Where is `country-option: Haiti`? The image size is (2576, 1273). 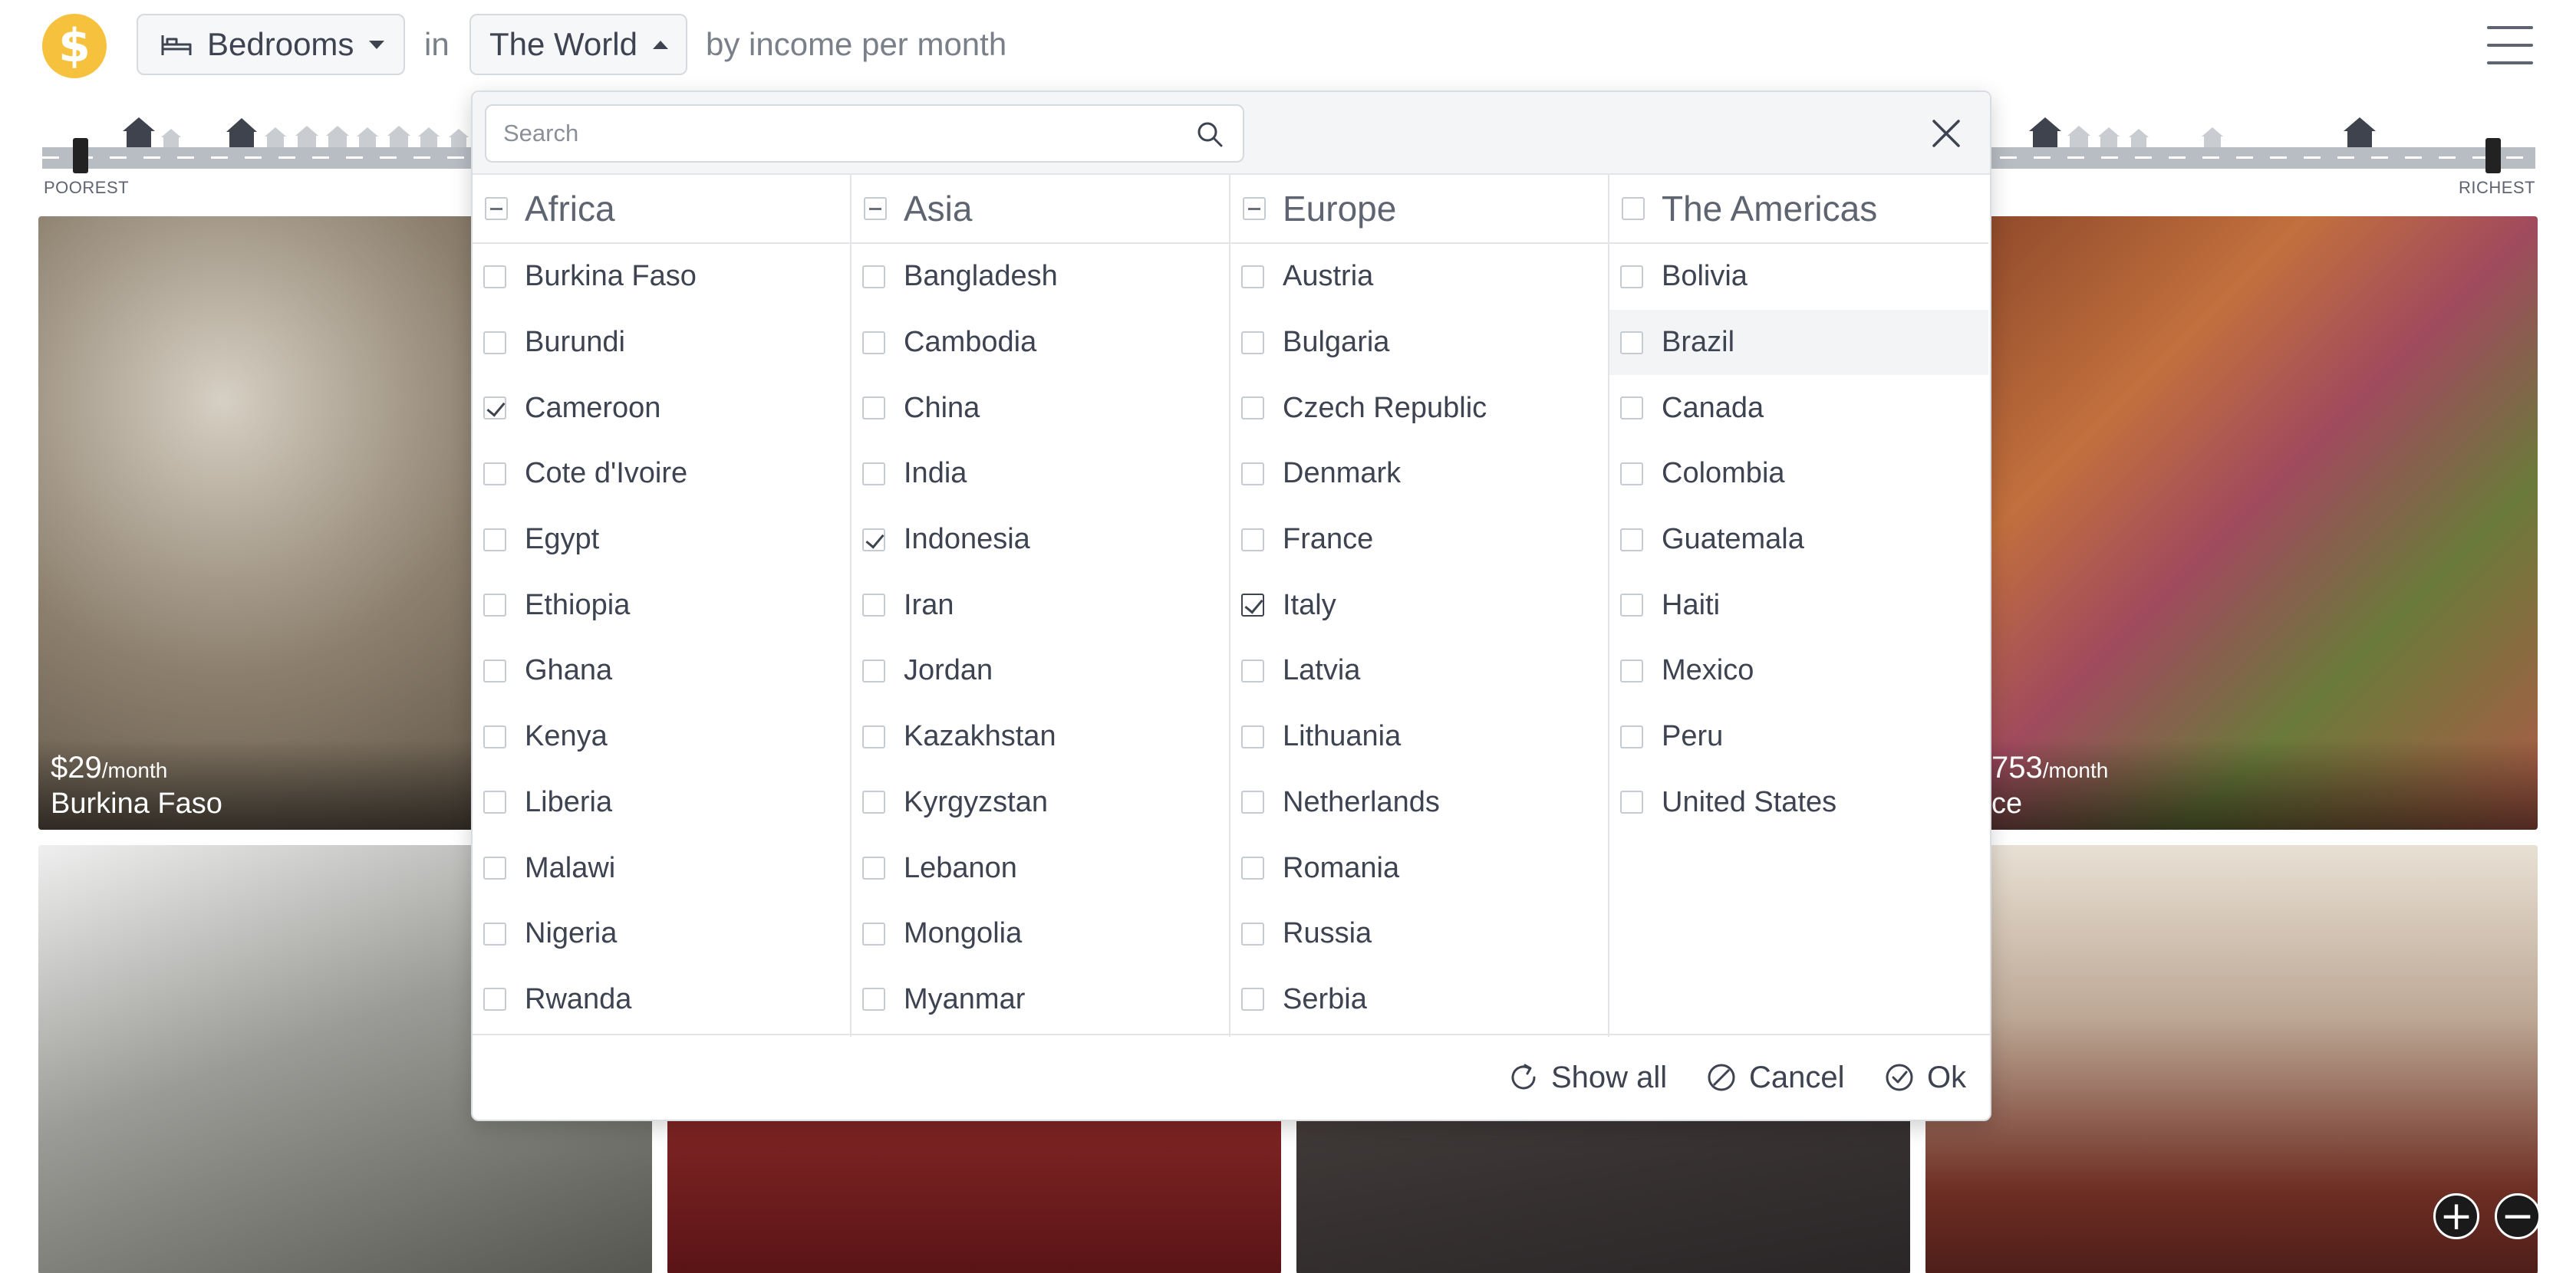
country-option: Haiti is located at coordinates (1798, 605).